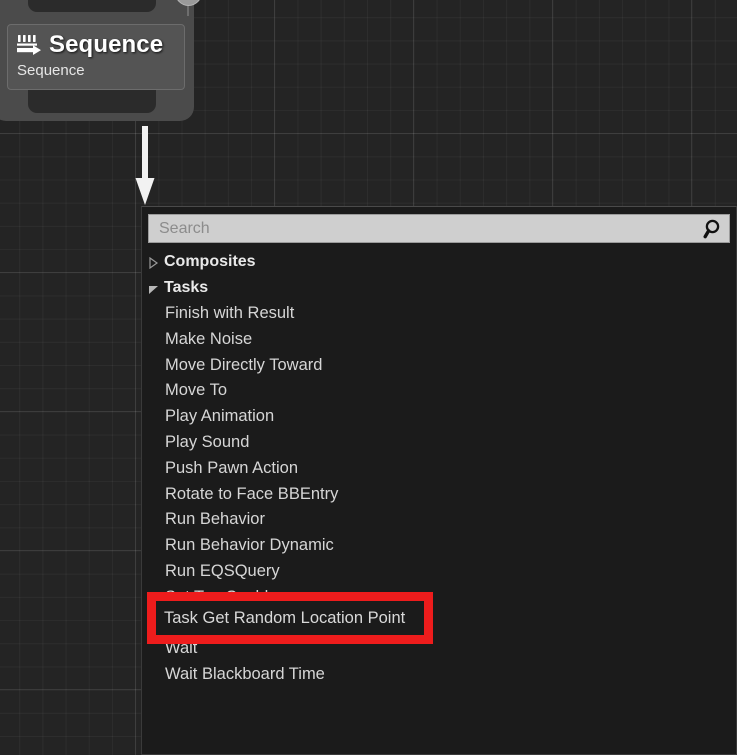 Image resolution: width=737 pixels, height=755 pixels. I want to click on list-item: Run EQSQuery, so click(439, 572).